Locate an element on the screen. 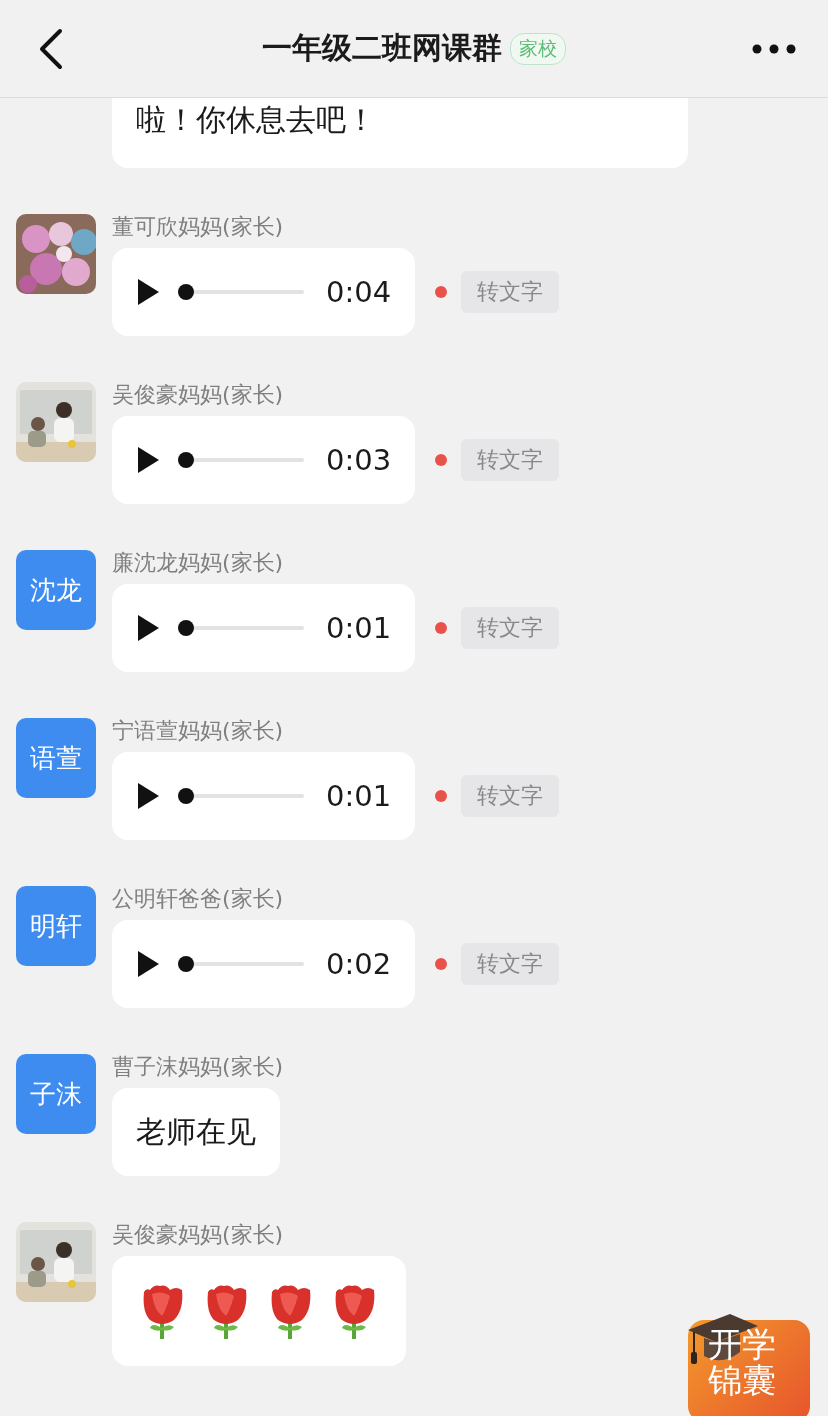 This screenshot has width=828, height=1416. chat-title: 一年级二班网课群 is located at coordinates (382, 48).